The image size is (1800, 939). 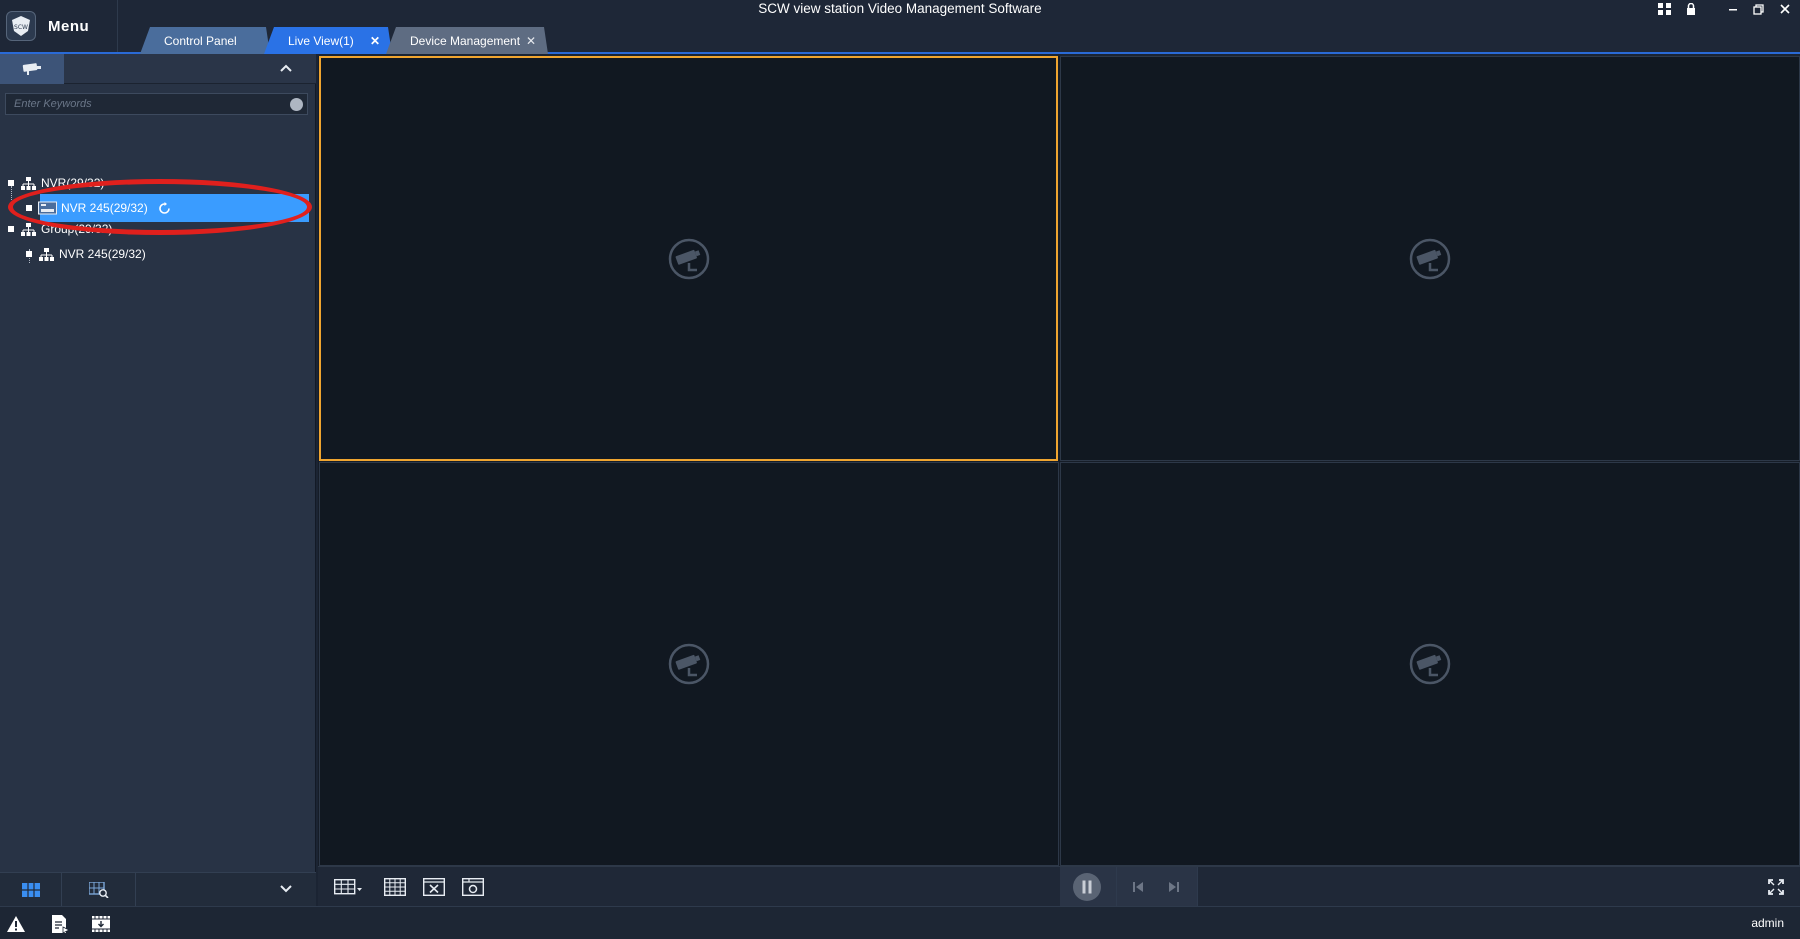 I want to click on camera-tab, so click(x=32, y=69).